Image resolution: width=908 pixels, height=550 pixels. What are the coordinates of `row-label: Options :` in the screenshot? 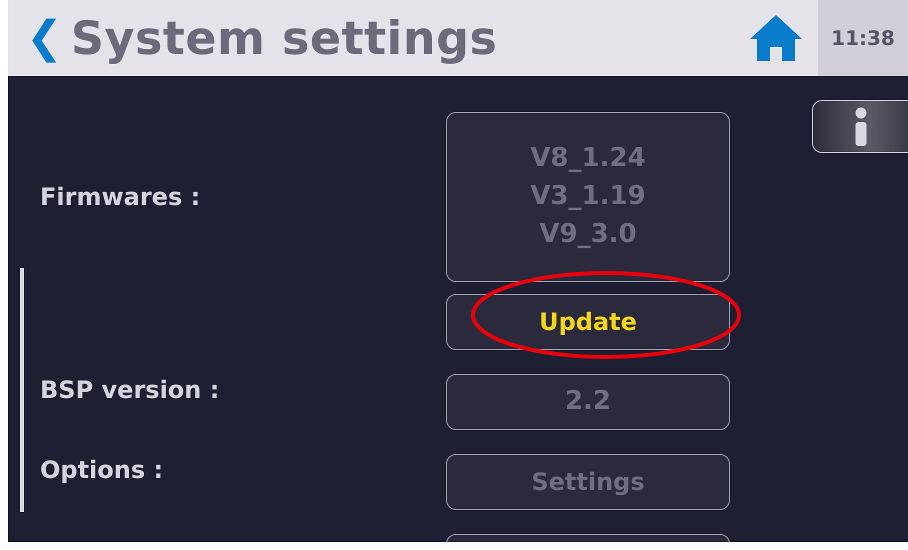 It's located at (101, 470).